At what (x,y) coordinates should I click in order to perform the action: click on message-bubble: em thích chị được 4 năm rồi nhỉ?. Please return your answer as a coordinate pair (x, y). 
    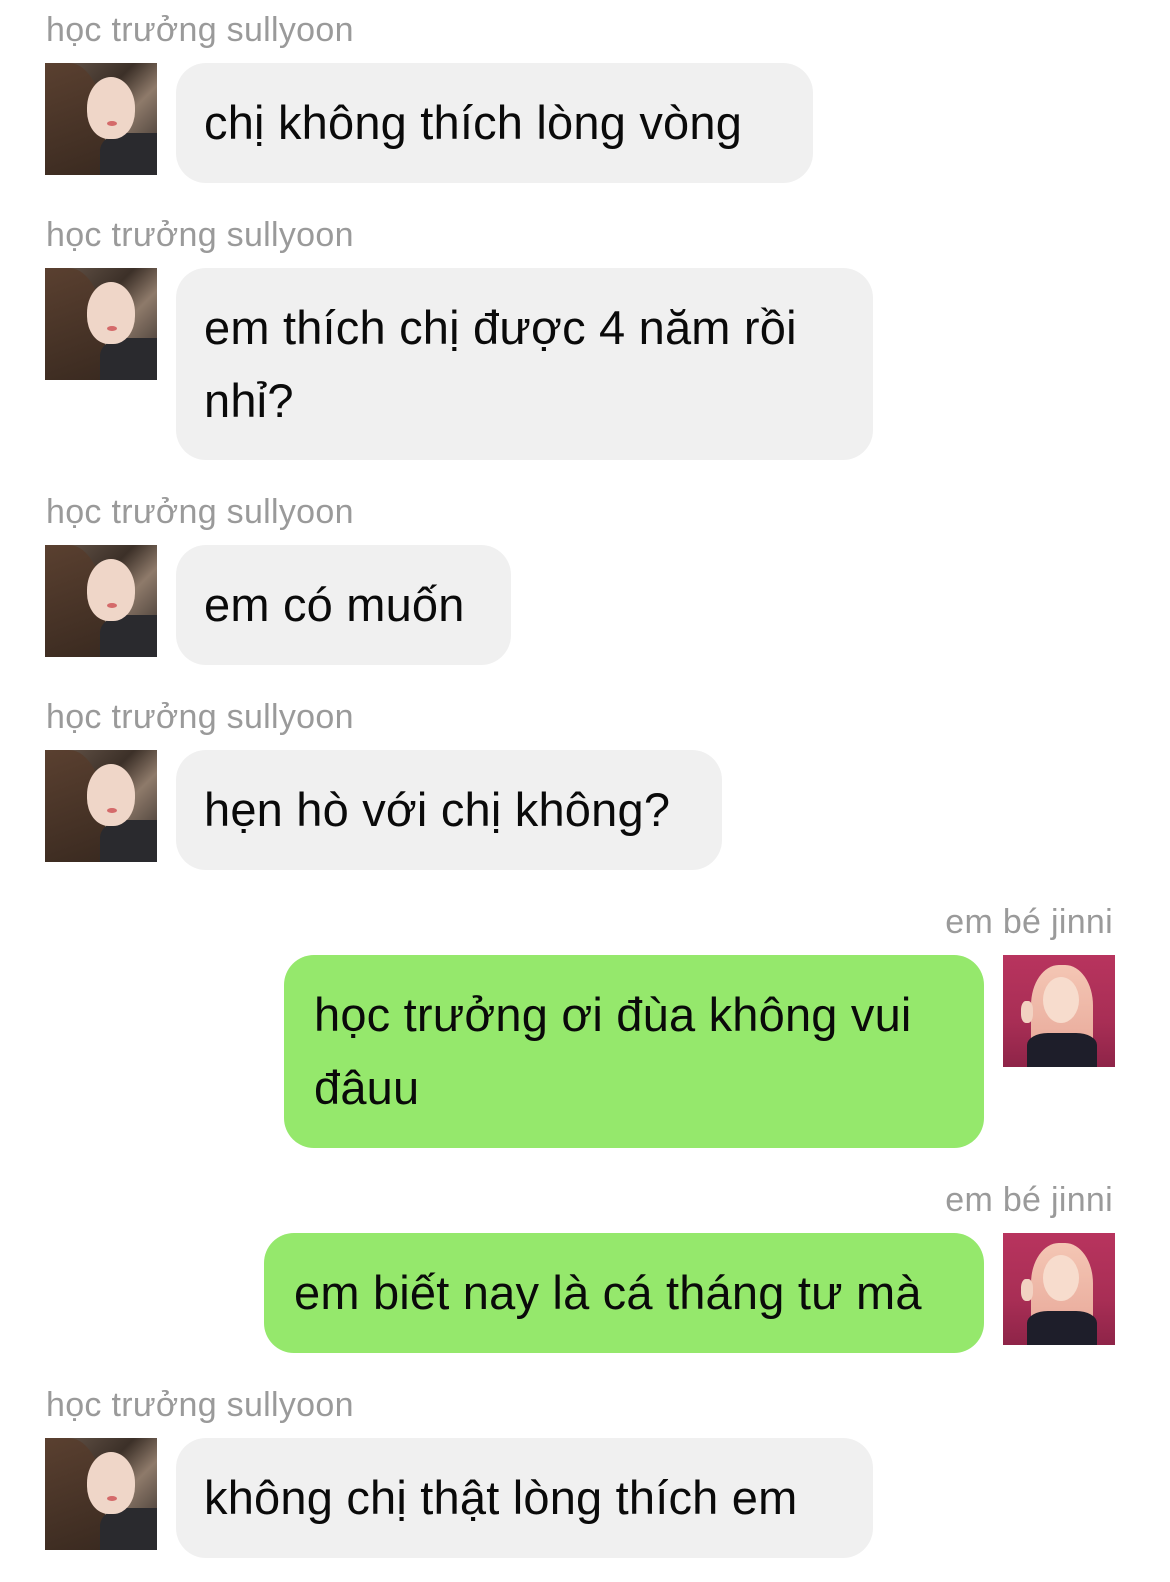
    Looking at the image, I should click on (524, 364).